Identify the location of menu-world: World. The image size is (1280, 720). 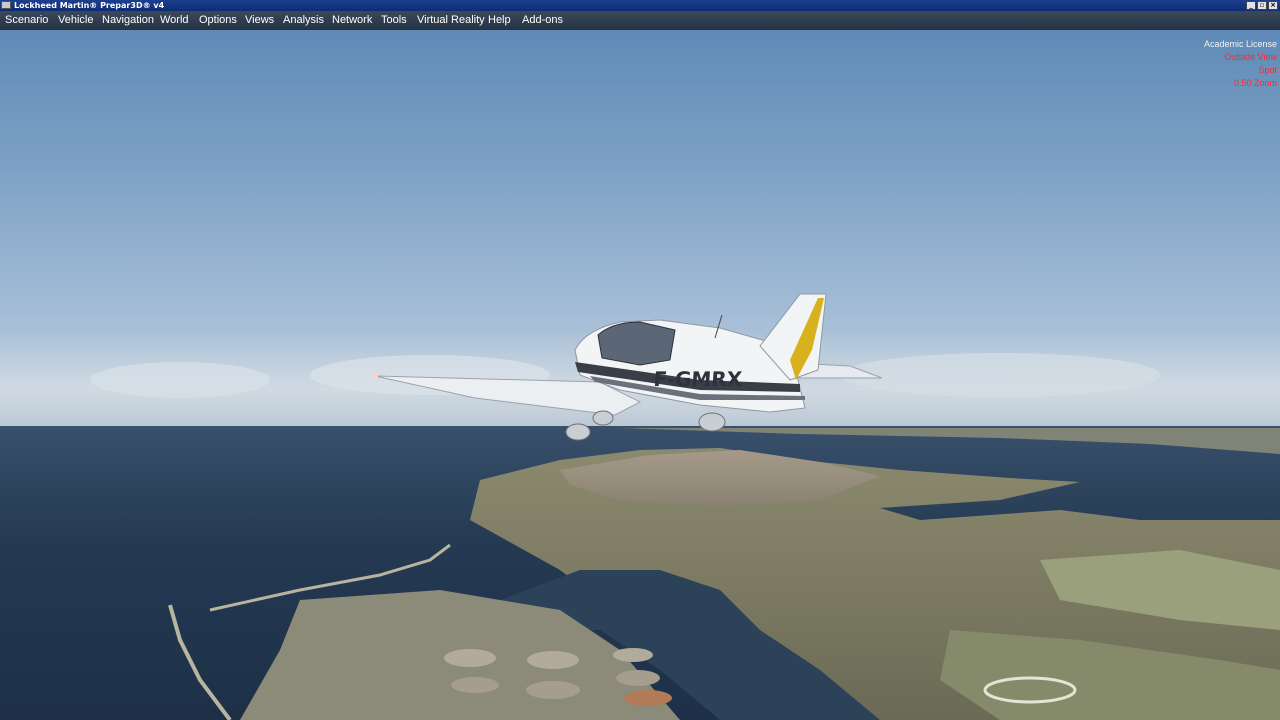
(174, 20).